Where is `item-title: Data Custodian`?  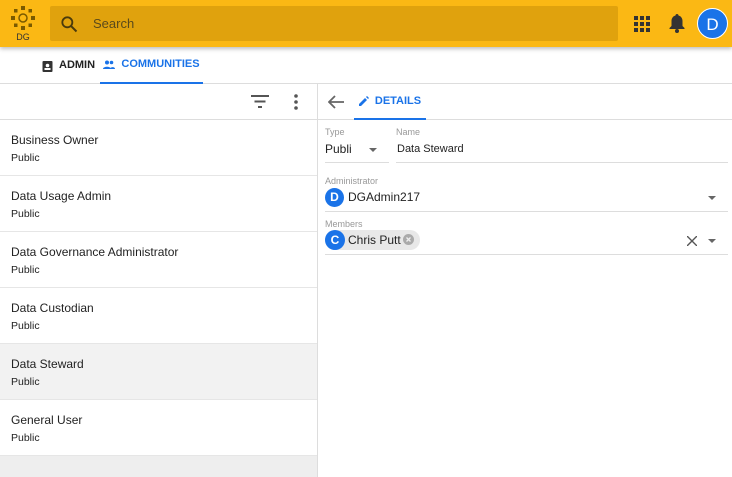
item-title: Data Custodian is located at coordinates (52, 308).